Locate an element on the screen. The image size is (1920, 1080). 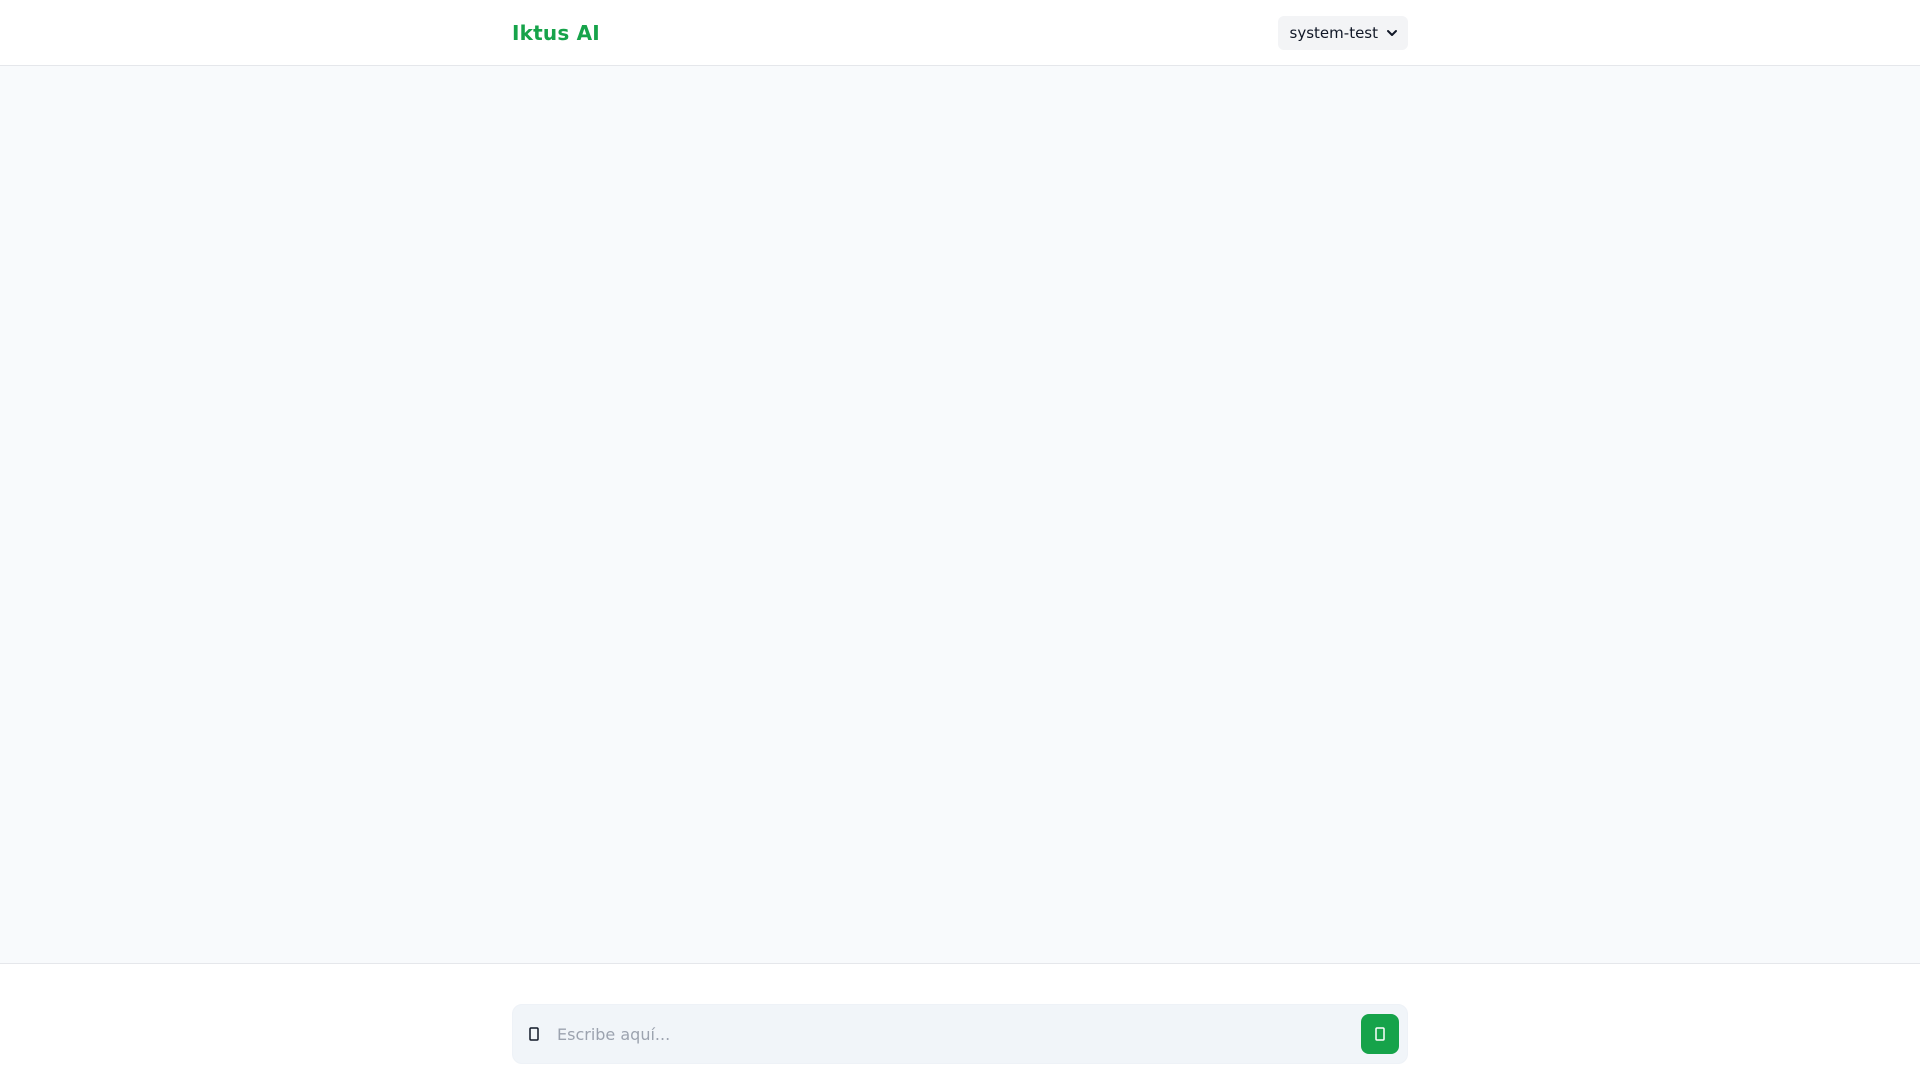
composer-footer is located at coordinates (960, 1021).